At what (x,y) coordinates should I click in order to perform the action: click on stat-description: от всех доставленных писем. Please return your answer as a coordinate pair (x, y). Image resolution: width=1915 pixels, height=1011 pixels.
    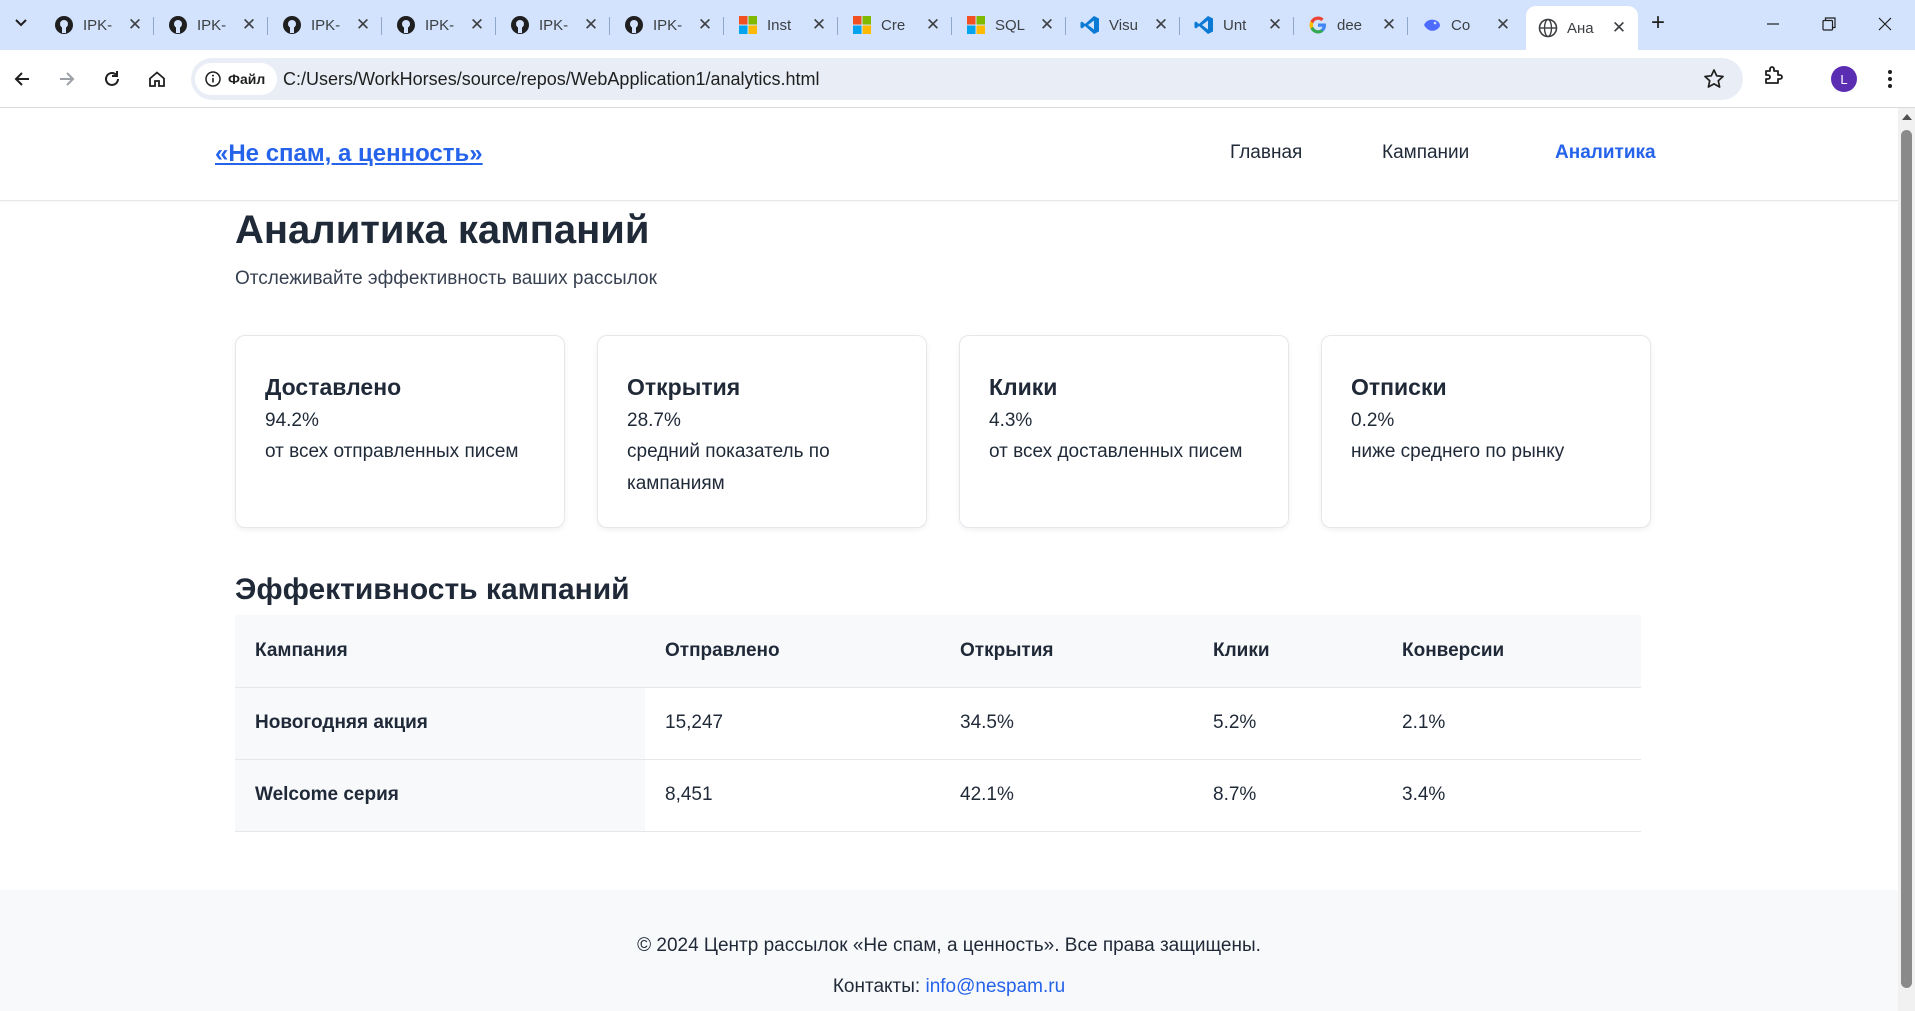
    Looking at the image, I should click on (1116, 451).